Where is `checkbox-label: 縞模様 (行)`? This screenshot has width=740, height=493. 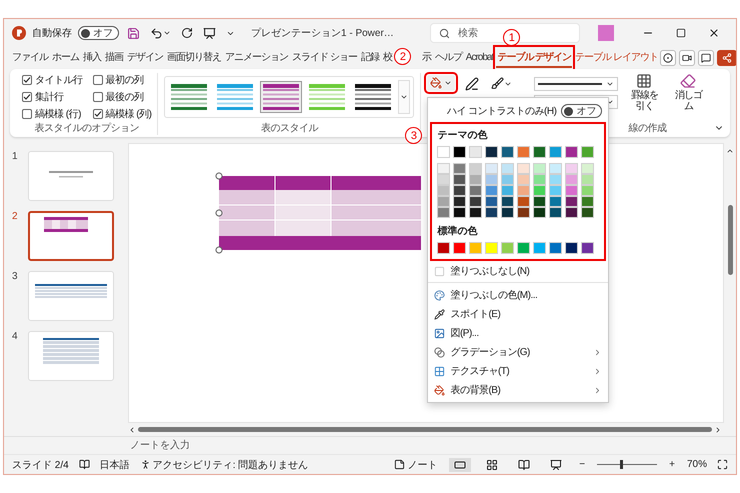
checkbox-label: 縞模様 (行) is located at coordinates (58, 114).